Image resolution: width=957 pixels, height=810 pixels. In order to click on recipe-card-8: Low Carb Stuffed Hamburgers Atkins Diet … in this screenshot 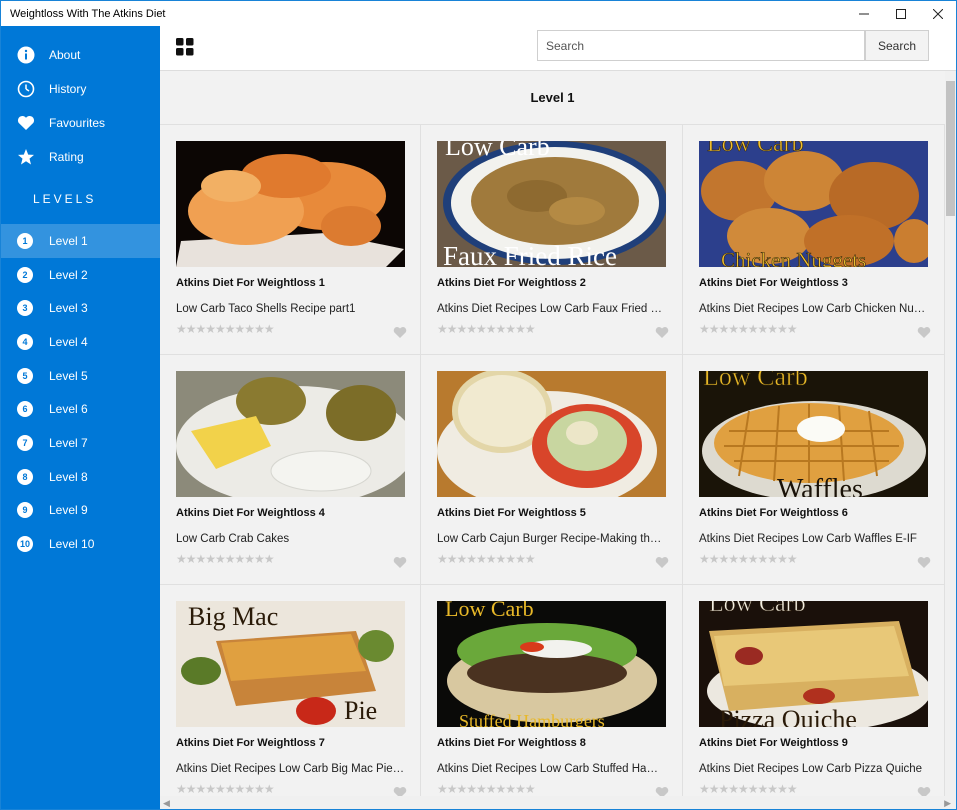, I will do `click(552, 690)`.